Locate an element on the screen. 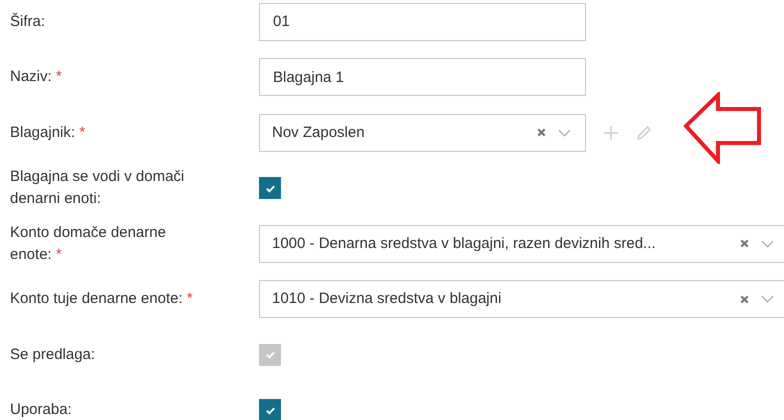 The height and width of the screenshot is (420, 784). text-field: 01 is located at coordinates (422, 21).